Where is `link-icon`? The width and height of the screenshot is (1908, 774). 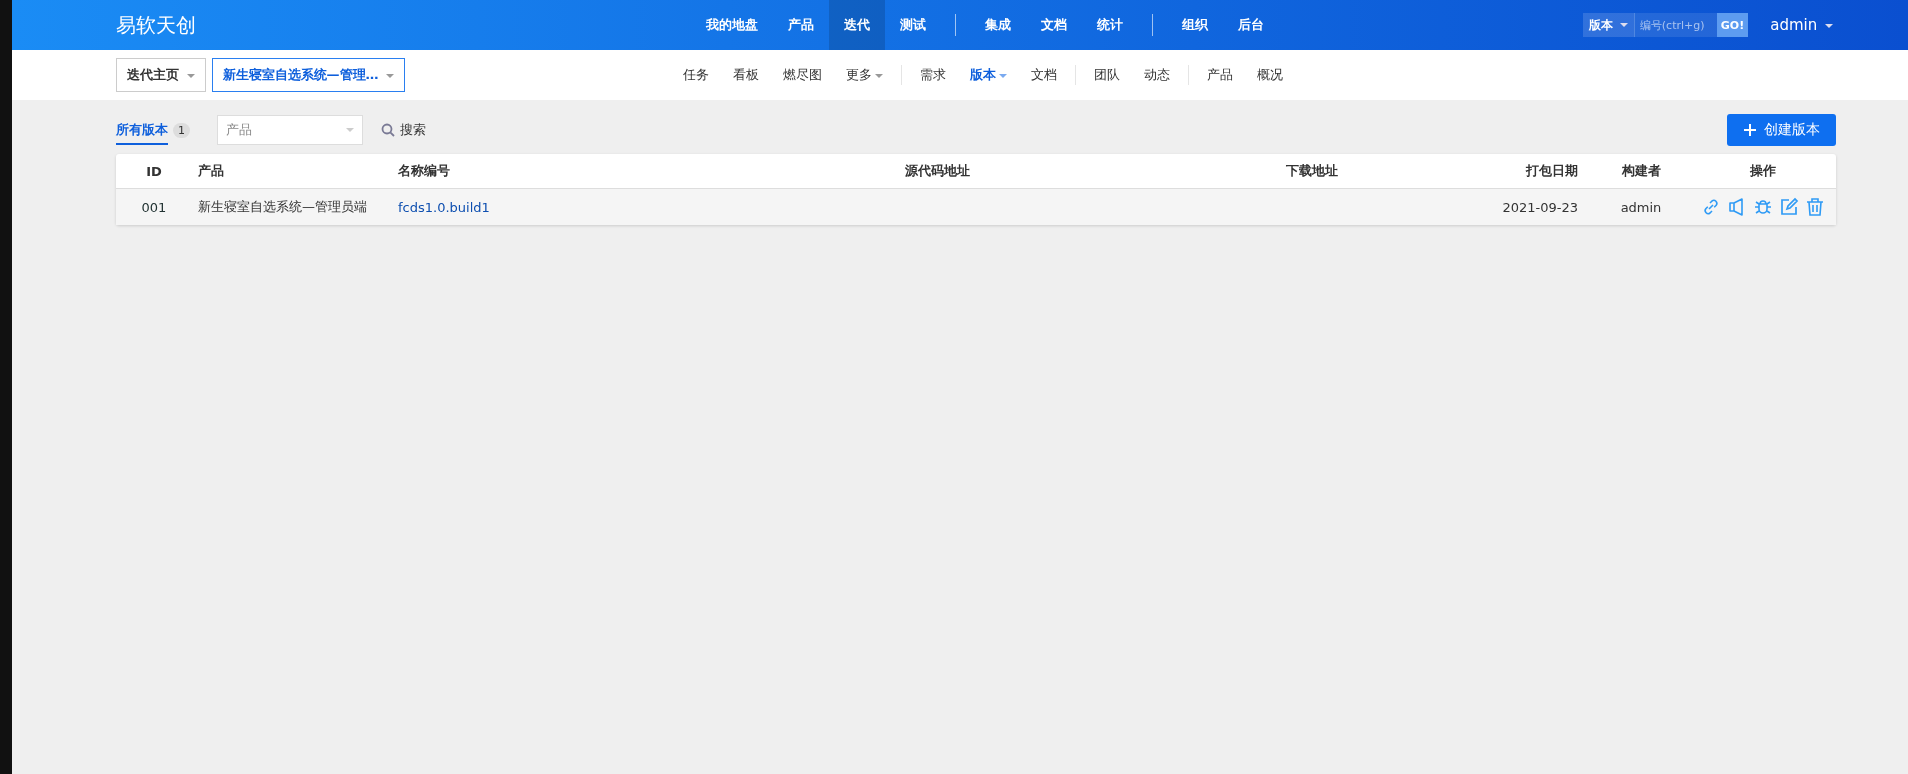 link-icon is located at coordinates (1711, 207).